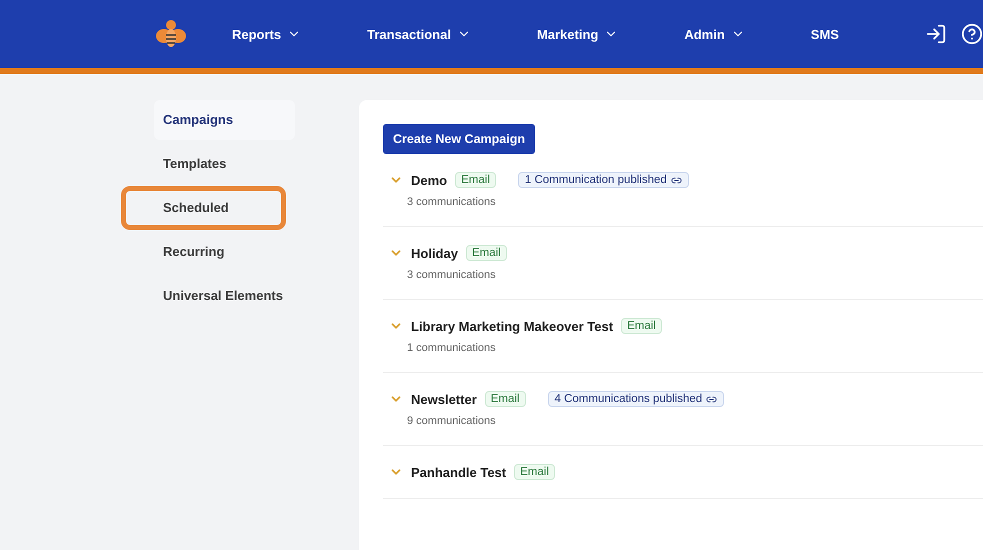 The image size is (983, 550). I want to click on campaign-name: Panhandle Test, so click(458, 472).